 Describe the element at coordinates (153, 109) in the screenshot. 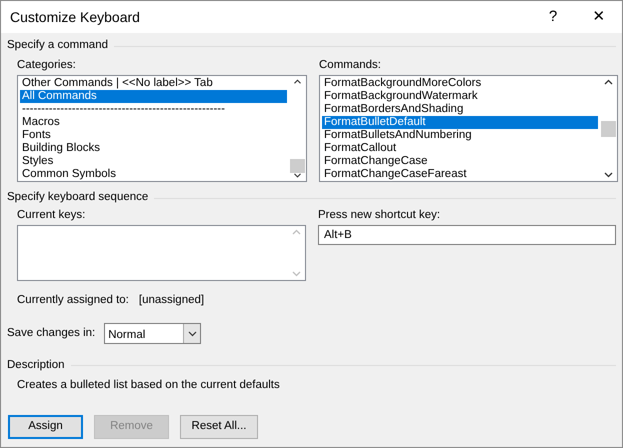

I see `list-item: -----------------------------------------------------` at that location.